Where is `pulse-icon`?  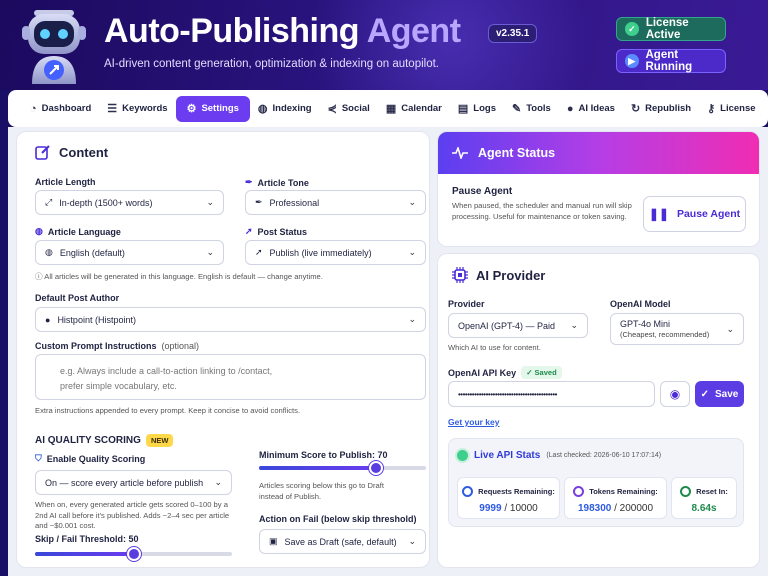 pulse-icon is located at coordinates (460, 153).